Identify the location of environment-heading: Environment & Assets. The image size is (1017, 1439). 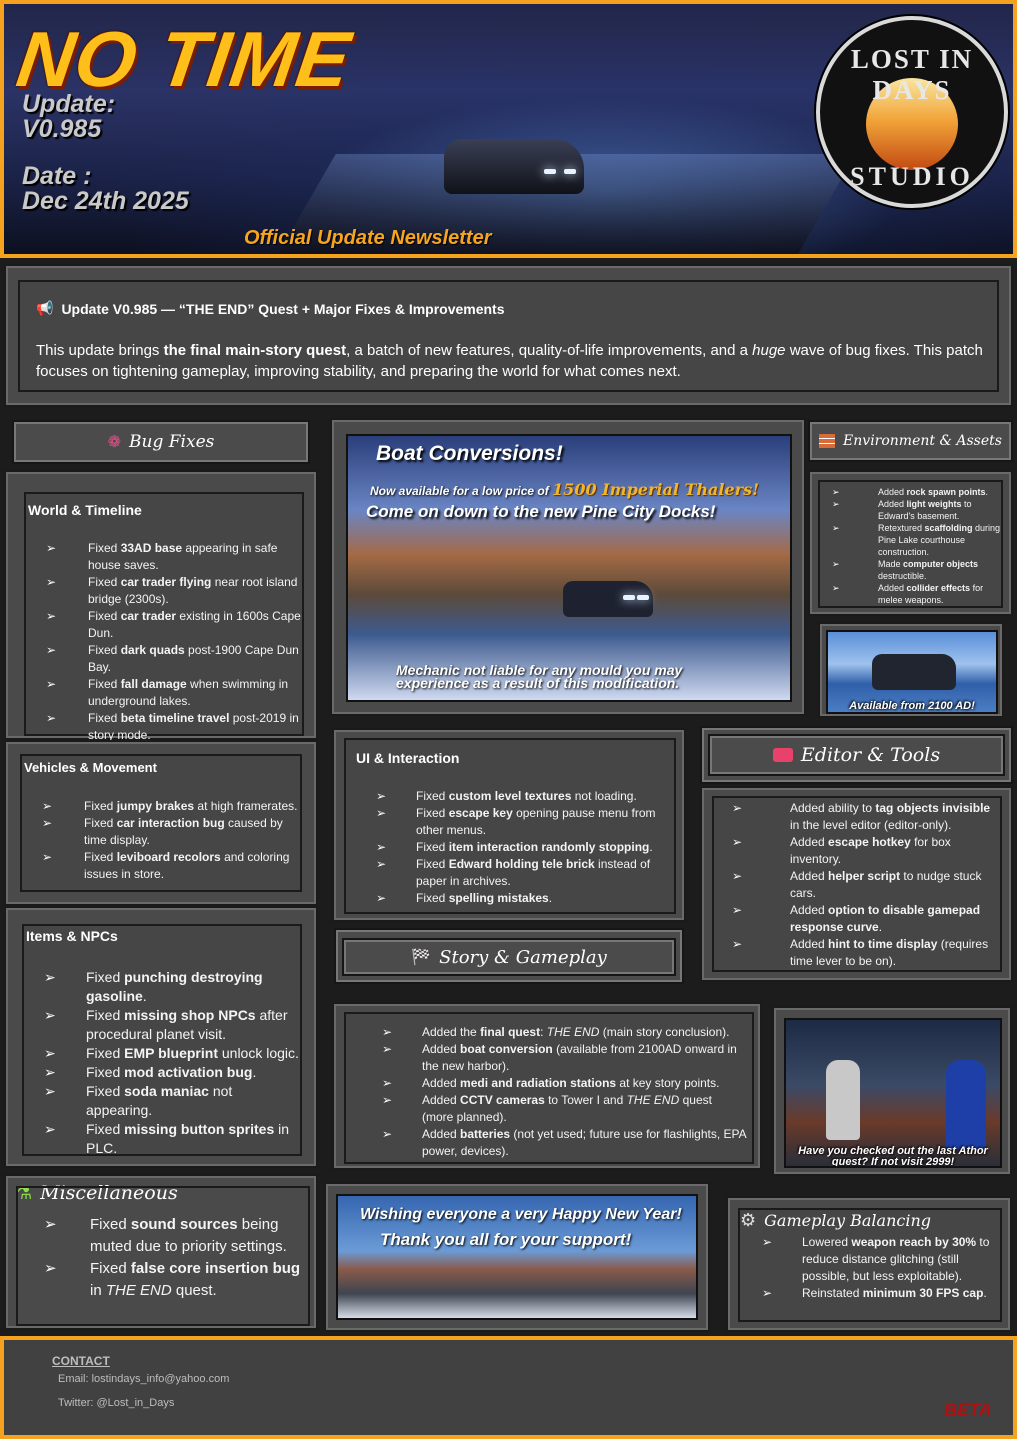
(910, 441).